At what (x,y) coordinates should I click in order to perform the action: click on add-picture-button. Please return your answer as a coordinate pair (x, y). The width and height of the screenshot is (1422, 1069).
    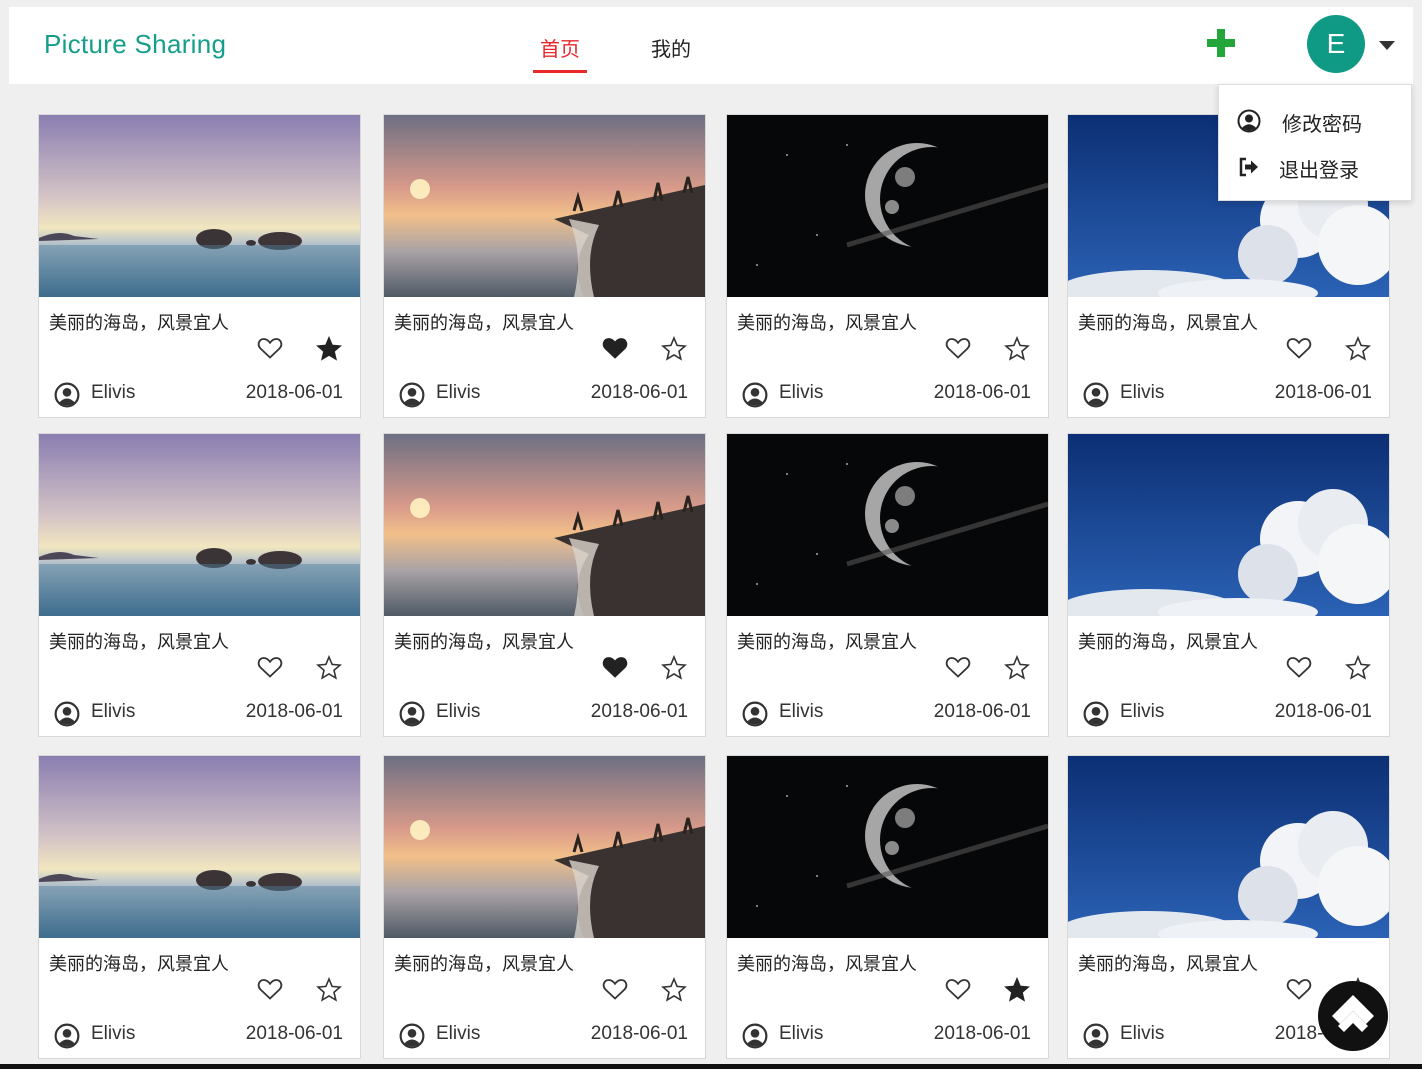
    Looking at the image, I should click on (1221, 43).